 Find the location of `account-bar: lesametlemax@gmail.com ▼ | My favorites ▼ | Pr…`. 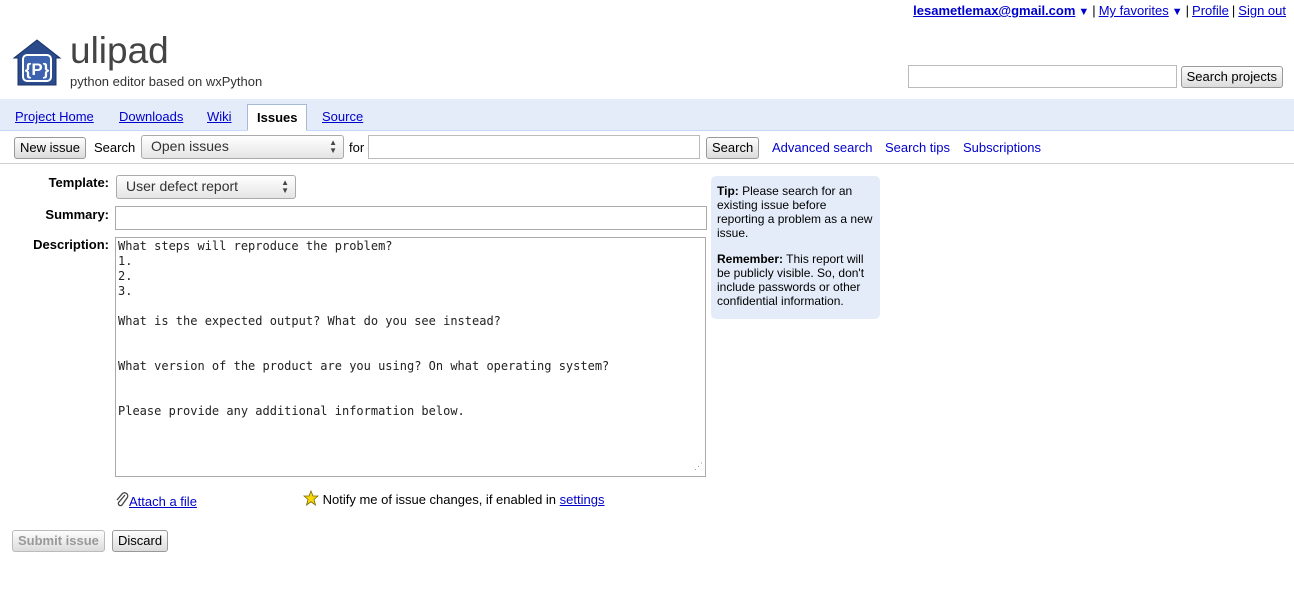

account-bar: lesametlemax@gmail.com ▼ | My favorites ▼ | Pr… is located at coordinates (1099, 10).